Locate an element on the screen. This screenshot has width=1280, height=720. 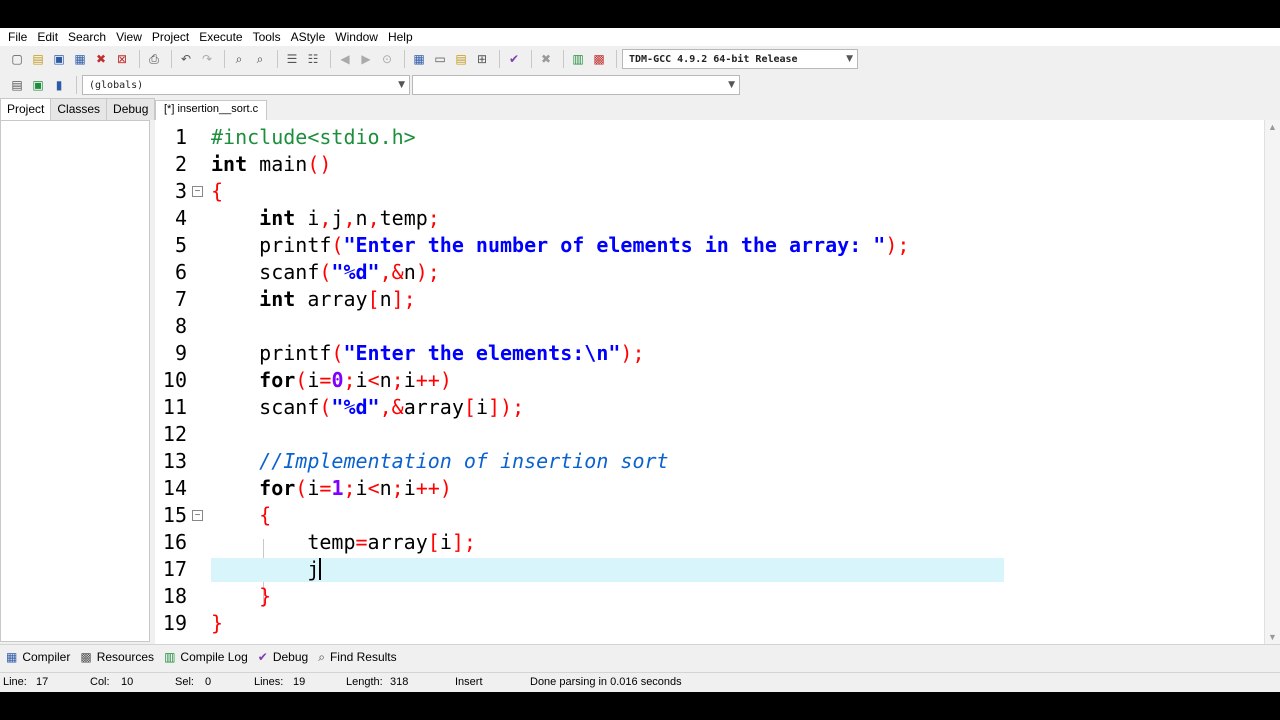
status-col-value: 10 is located at coordinates (127, 682).